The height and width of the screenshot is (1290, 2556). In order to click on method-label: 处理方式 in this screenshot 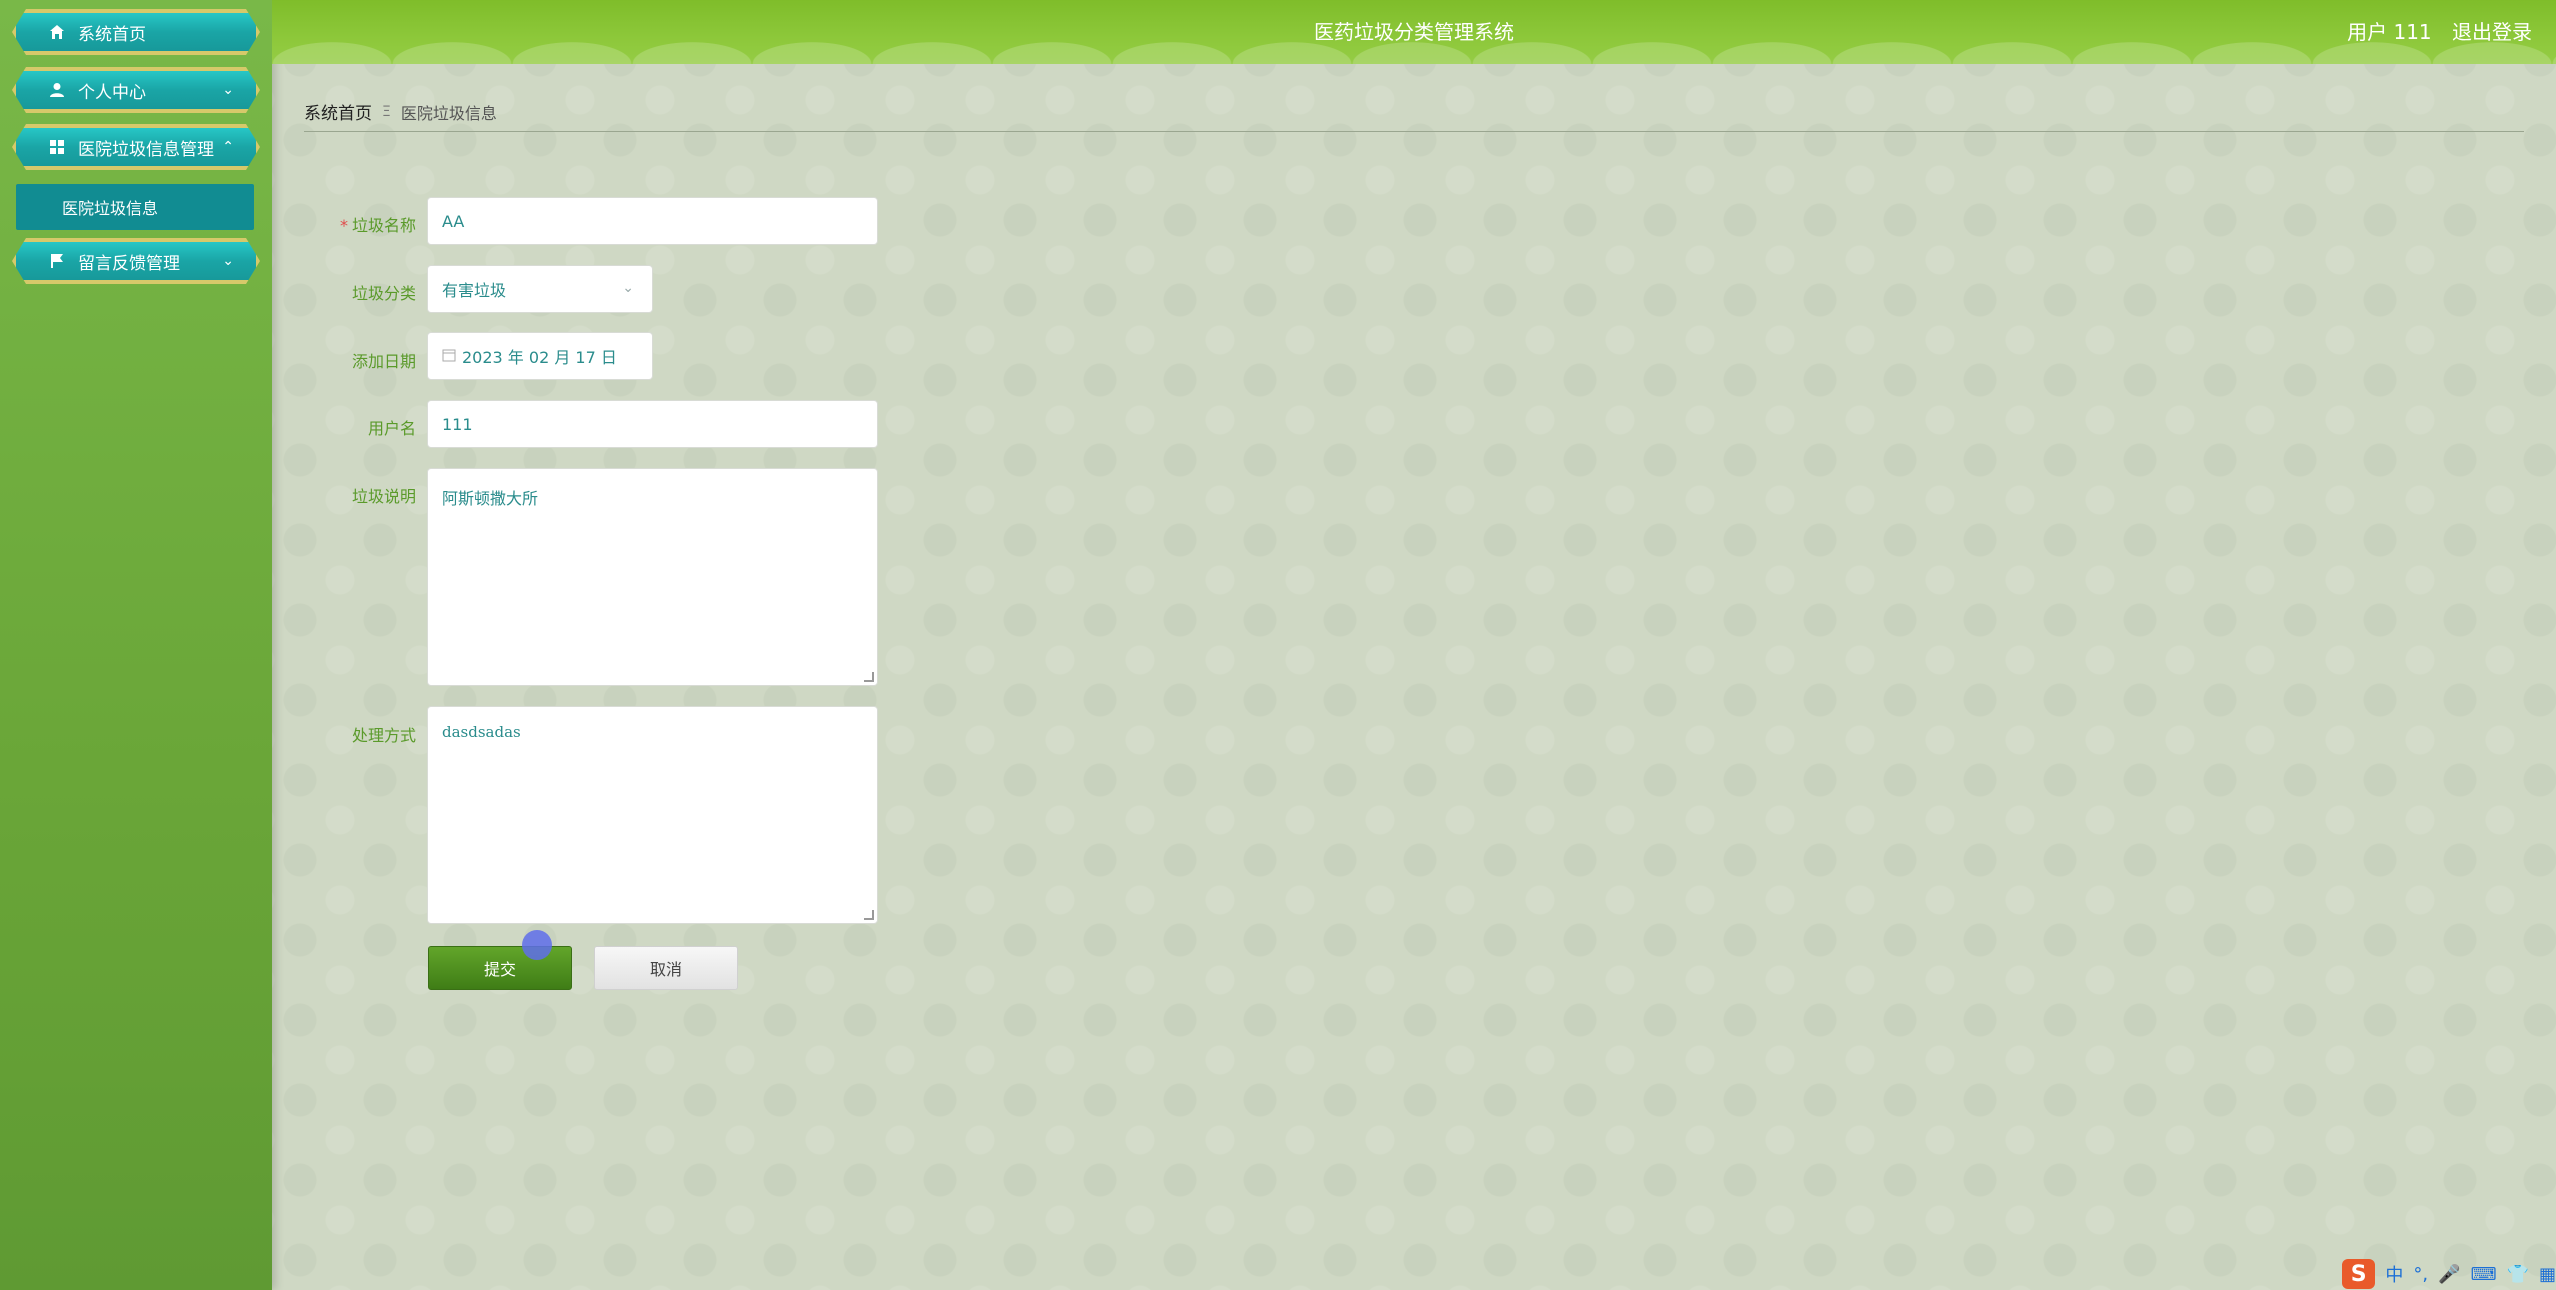, I will do `click(383, 735)`.